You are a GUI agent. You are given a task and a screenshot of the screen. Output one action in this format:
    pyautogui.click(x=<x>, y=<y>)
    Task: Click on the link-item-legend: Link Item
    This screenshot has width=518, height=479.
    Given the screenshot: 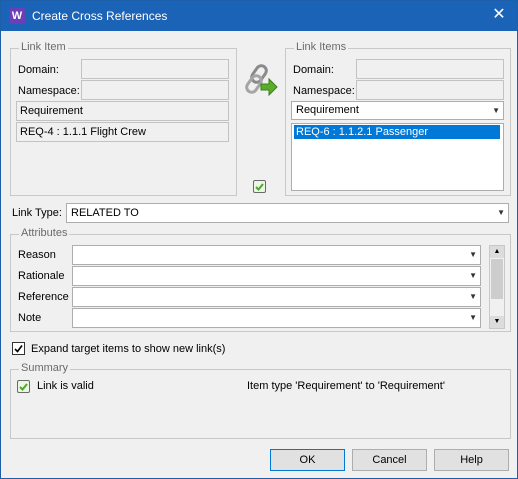 What is the action you would take?
    pyautogui.click(x=43, y=47)
    